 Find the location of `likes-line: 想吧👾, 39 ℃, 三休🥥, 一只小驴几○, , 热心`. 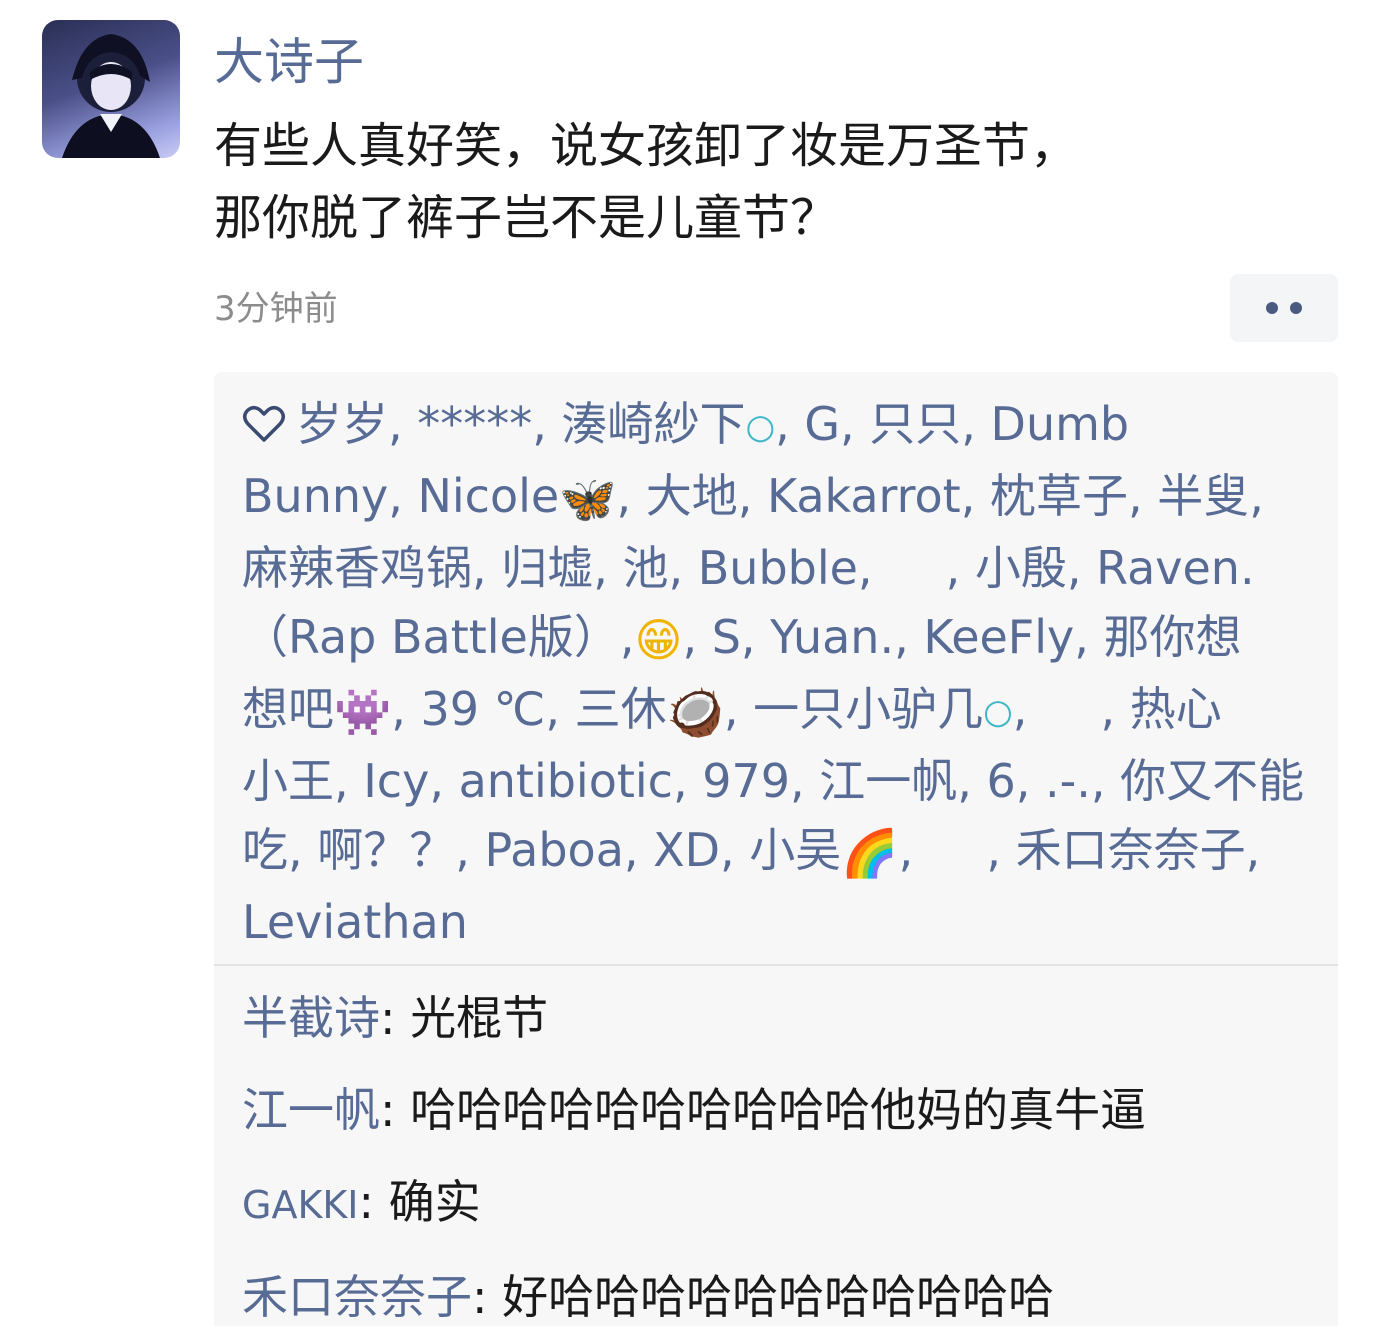

likes-line: 想吧👾, 39 ℃, 三休🥥, 一只小驴几○, , 热心 is located at coordinates (782, 711).